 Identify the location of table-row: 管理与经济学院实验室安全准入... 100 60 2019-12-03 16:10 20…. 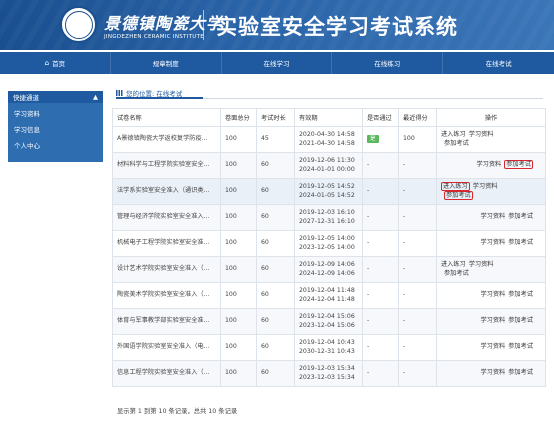
(329, 217).